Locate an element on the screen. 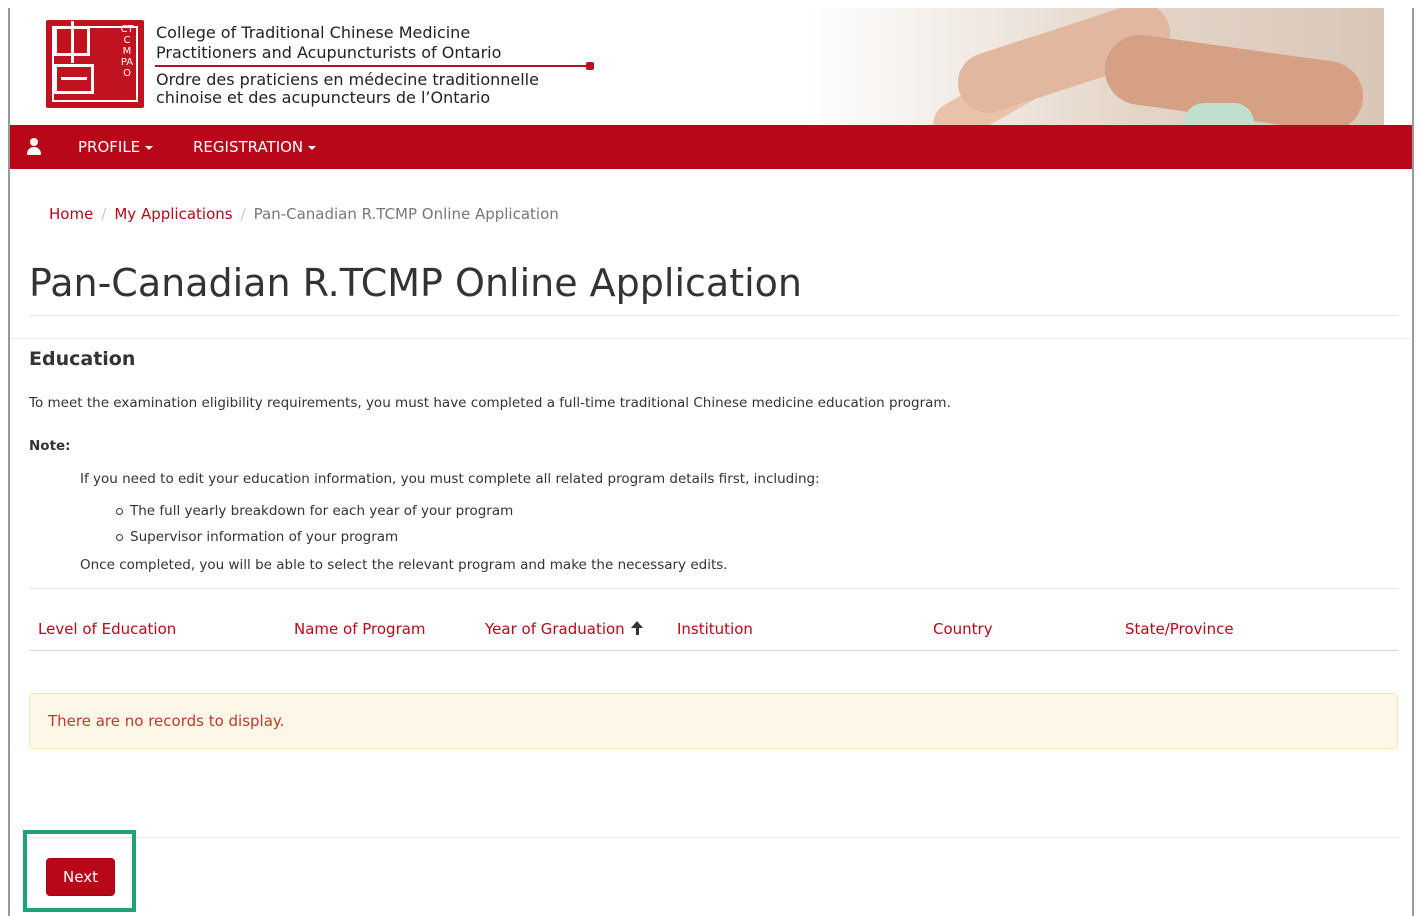 The height and width of the screenshot is (916, 1422). org-name-divider is located at coordinates (374, 66).